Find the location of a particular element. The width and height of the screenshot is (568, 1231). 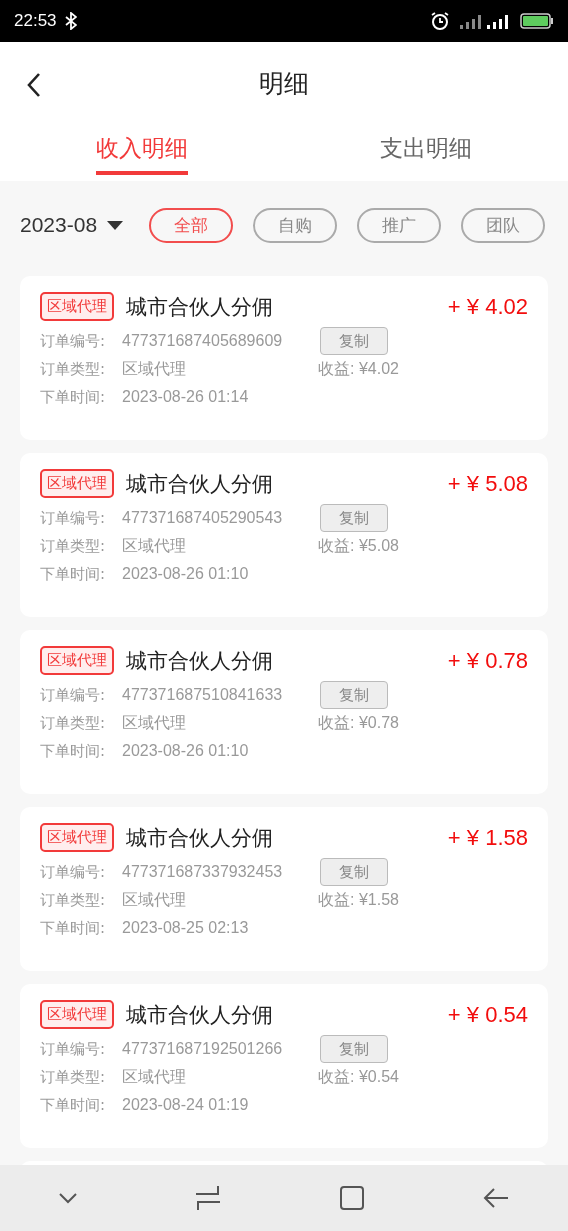

order-number: 477371687405290543 is located at coordinates (203, 518).